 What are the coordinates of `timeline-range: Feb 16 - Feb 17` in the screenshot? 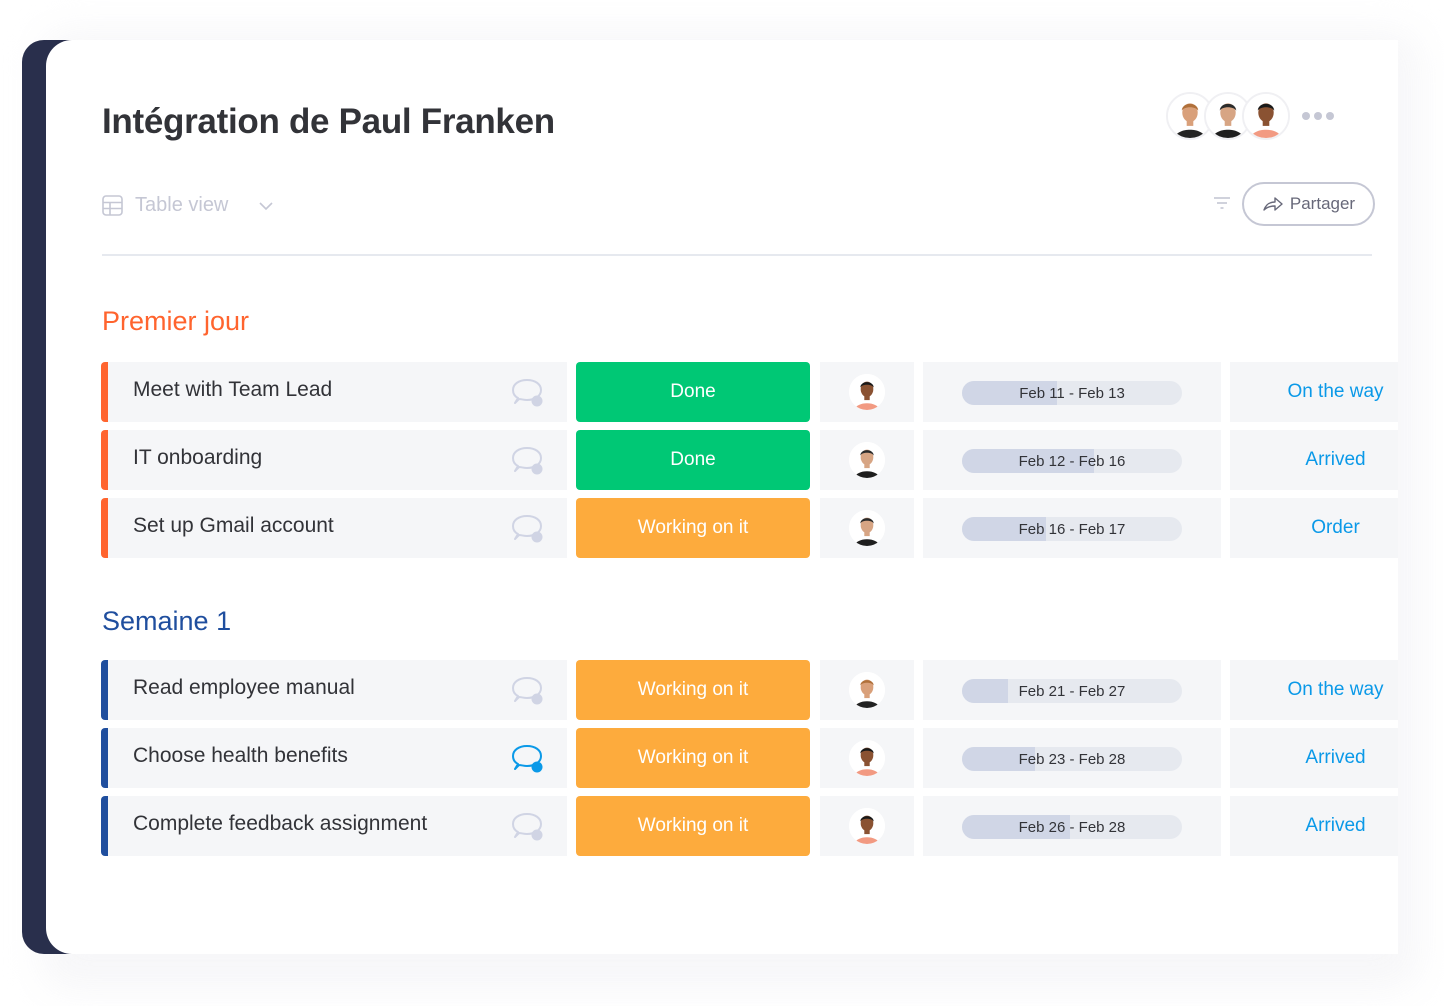 It's located at (1072, 529).